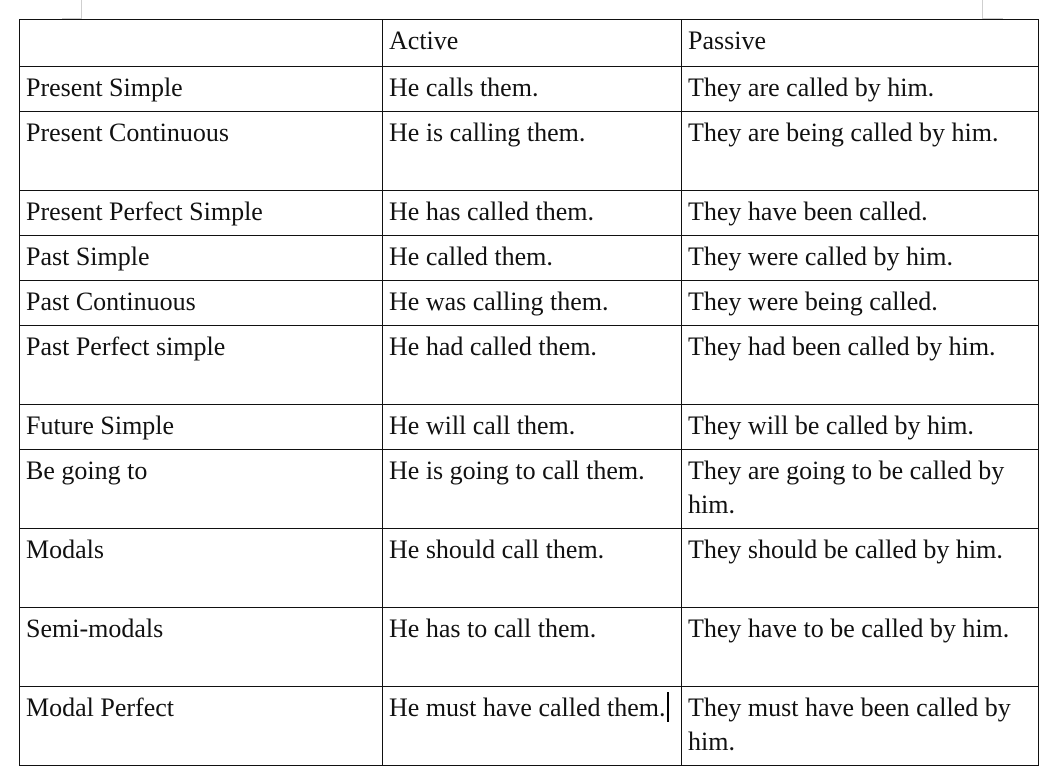 Image resolution: width=1057 pixels, height=784 pixels. I want to click on page-corner-mark-top-left, so click(72, 9).